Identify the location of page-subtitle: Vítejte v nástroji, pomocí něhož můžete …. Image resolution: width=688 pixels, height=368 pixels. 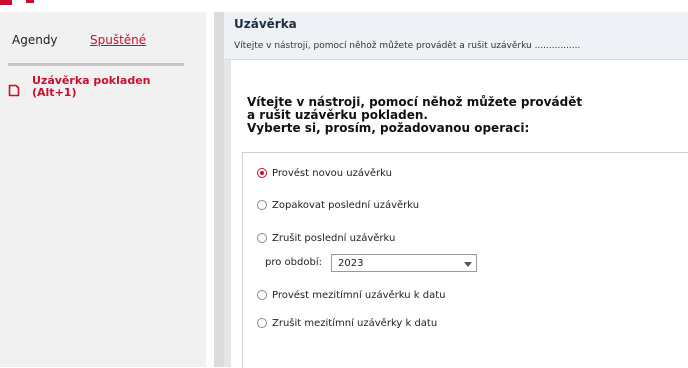
(407, 46).